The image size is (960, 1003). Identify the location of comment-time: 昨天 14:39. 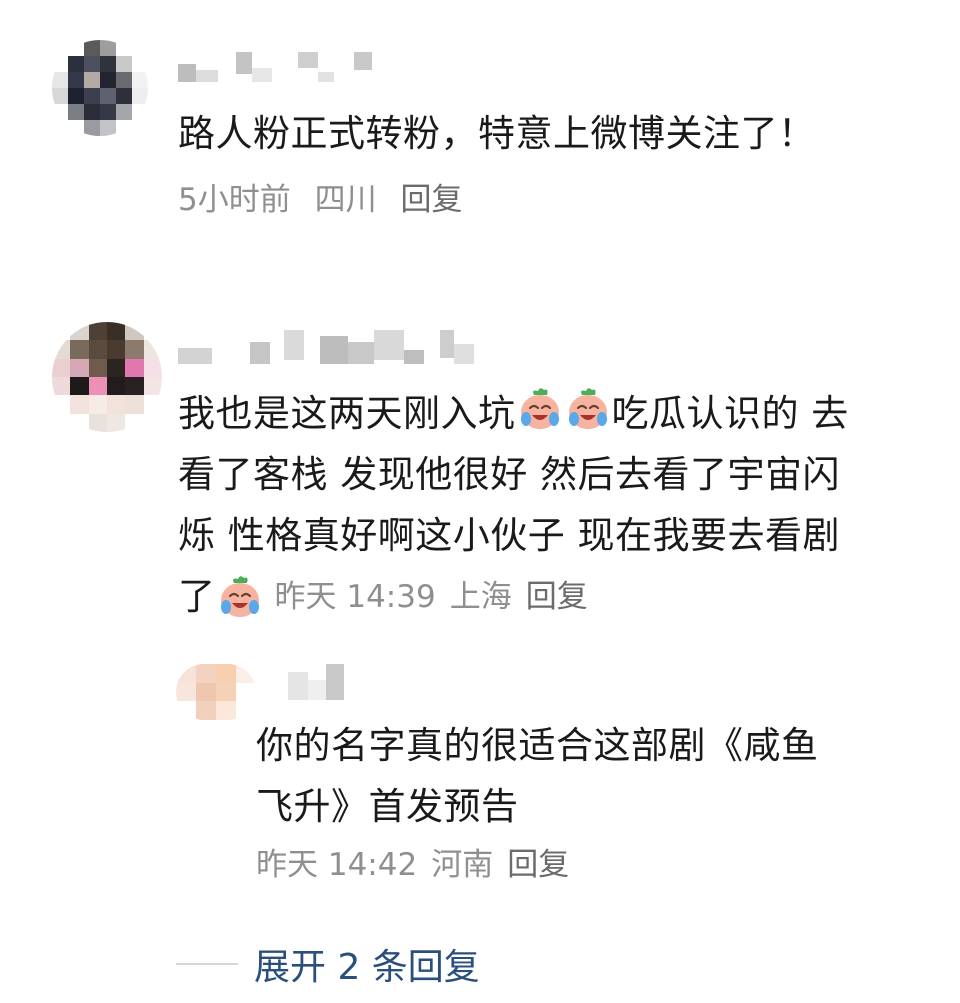
(355, 596).